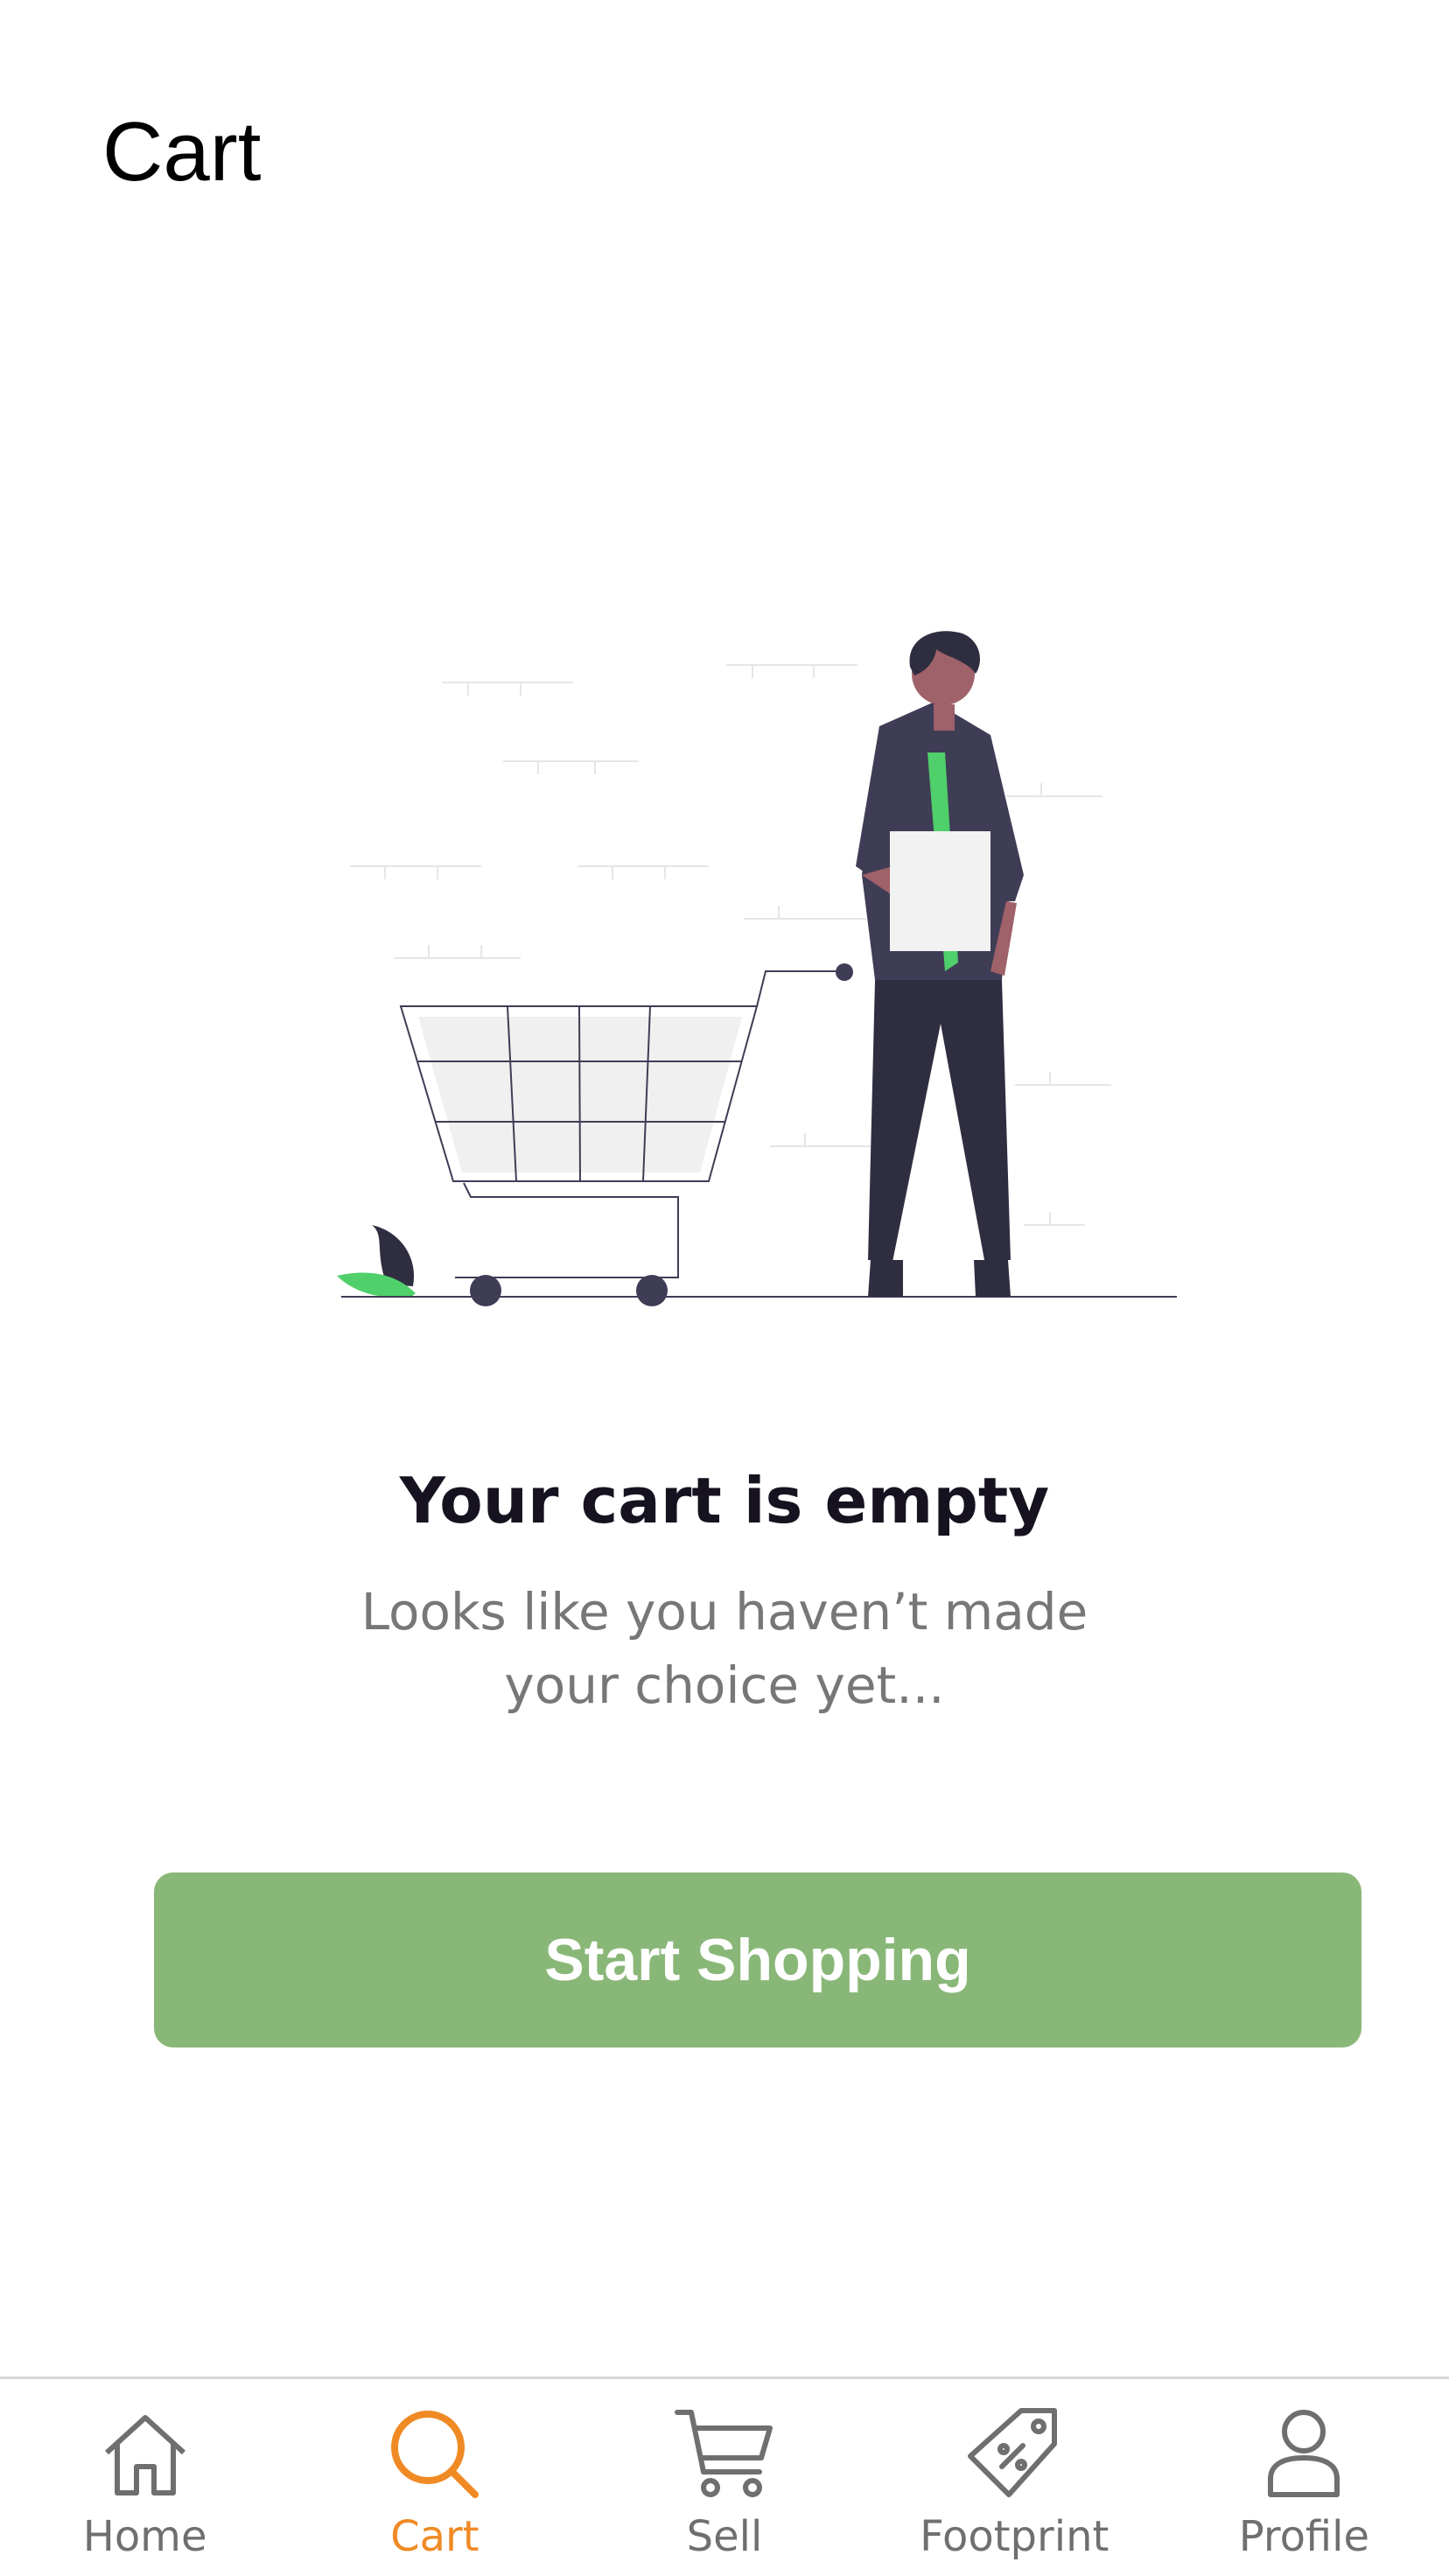 This screenshot has height=2576, width=1449. I want to click on empty-cart-title: Your cart is empty, so click(724, 1500).